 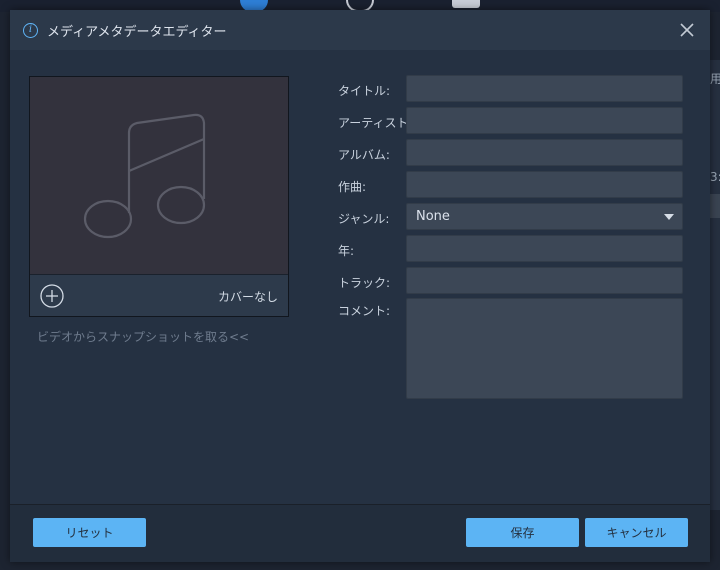 I want to click on track-label: トラック:, so click(x=364, y=283).